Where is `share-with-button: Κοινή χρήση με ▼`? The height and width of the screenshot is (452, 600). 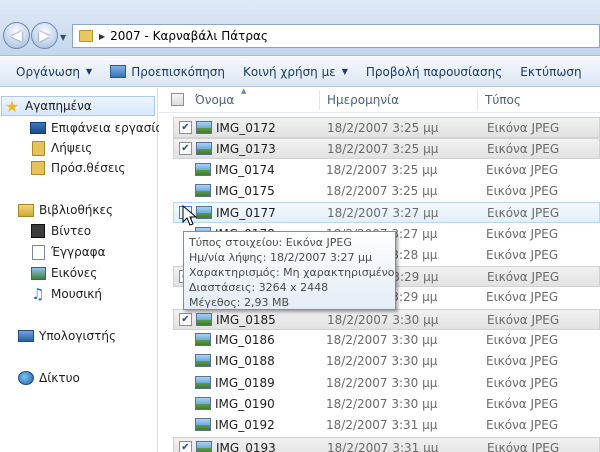 share-with-button: Κοινή χρήση με ▼ is located at coordinates (295, 72).